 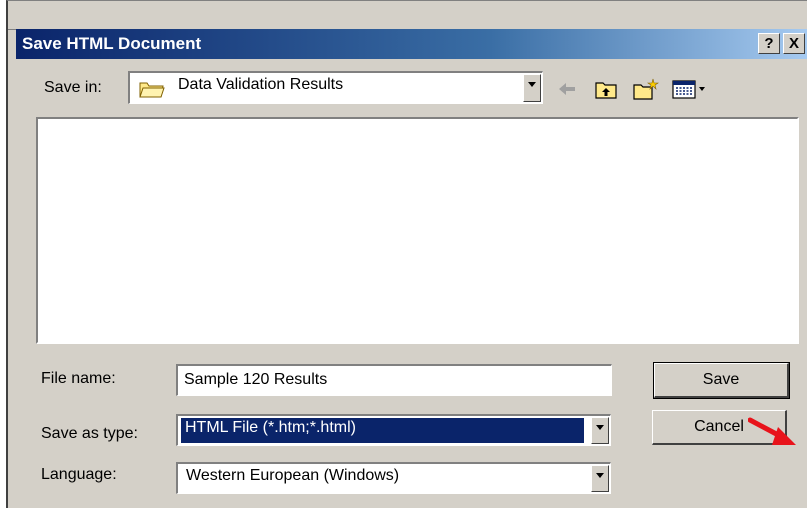 I want to click on new-folder-icon, so click(x=645, y=89).